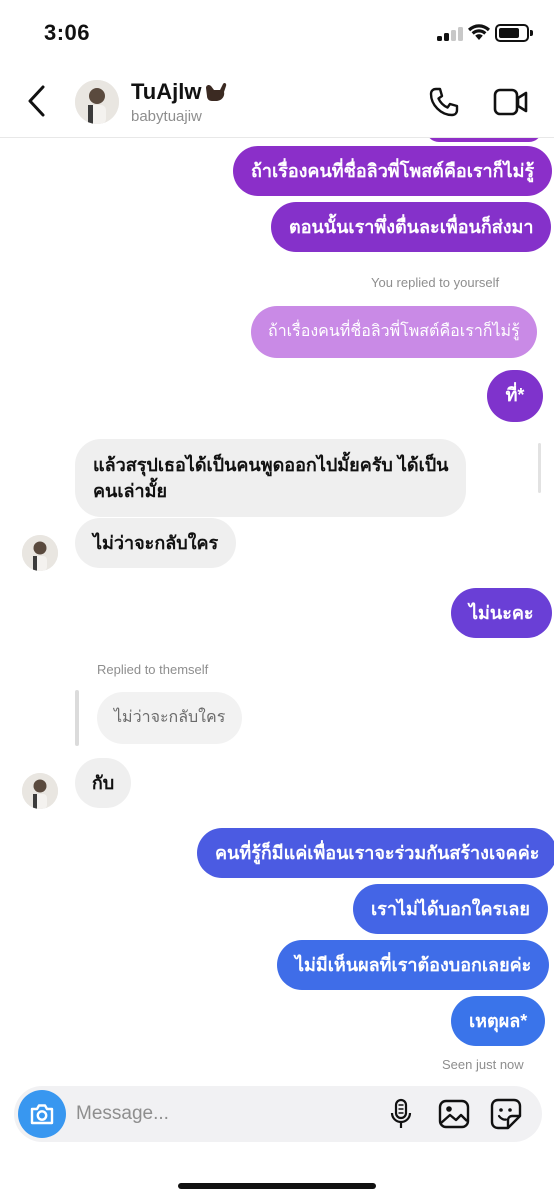 The image size is (554, 1200). What do you see at coordinates (277, 33) in the screenshot?
I see `status-bar: 3:06` at bounding box center [277, 33].